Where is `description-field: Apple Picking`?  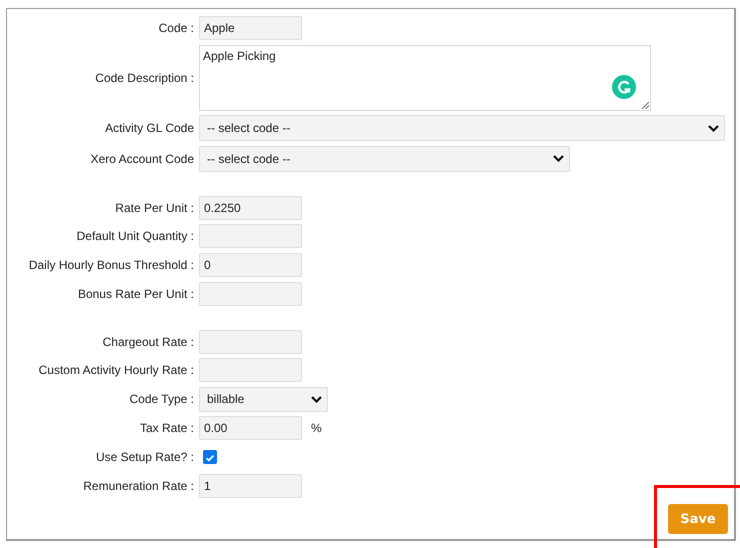 description-field: Apple Picking is located at coordinates (425, 77).